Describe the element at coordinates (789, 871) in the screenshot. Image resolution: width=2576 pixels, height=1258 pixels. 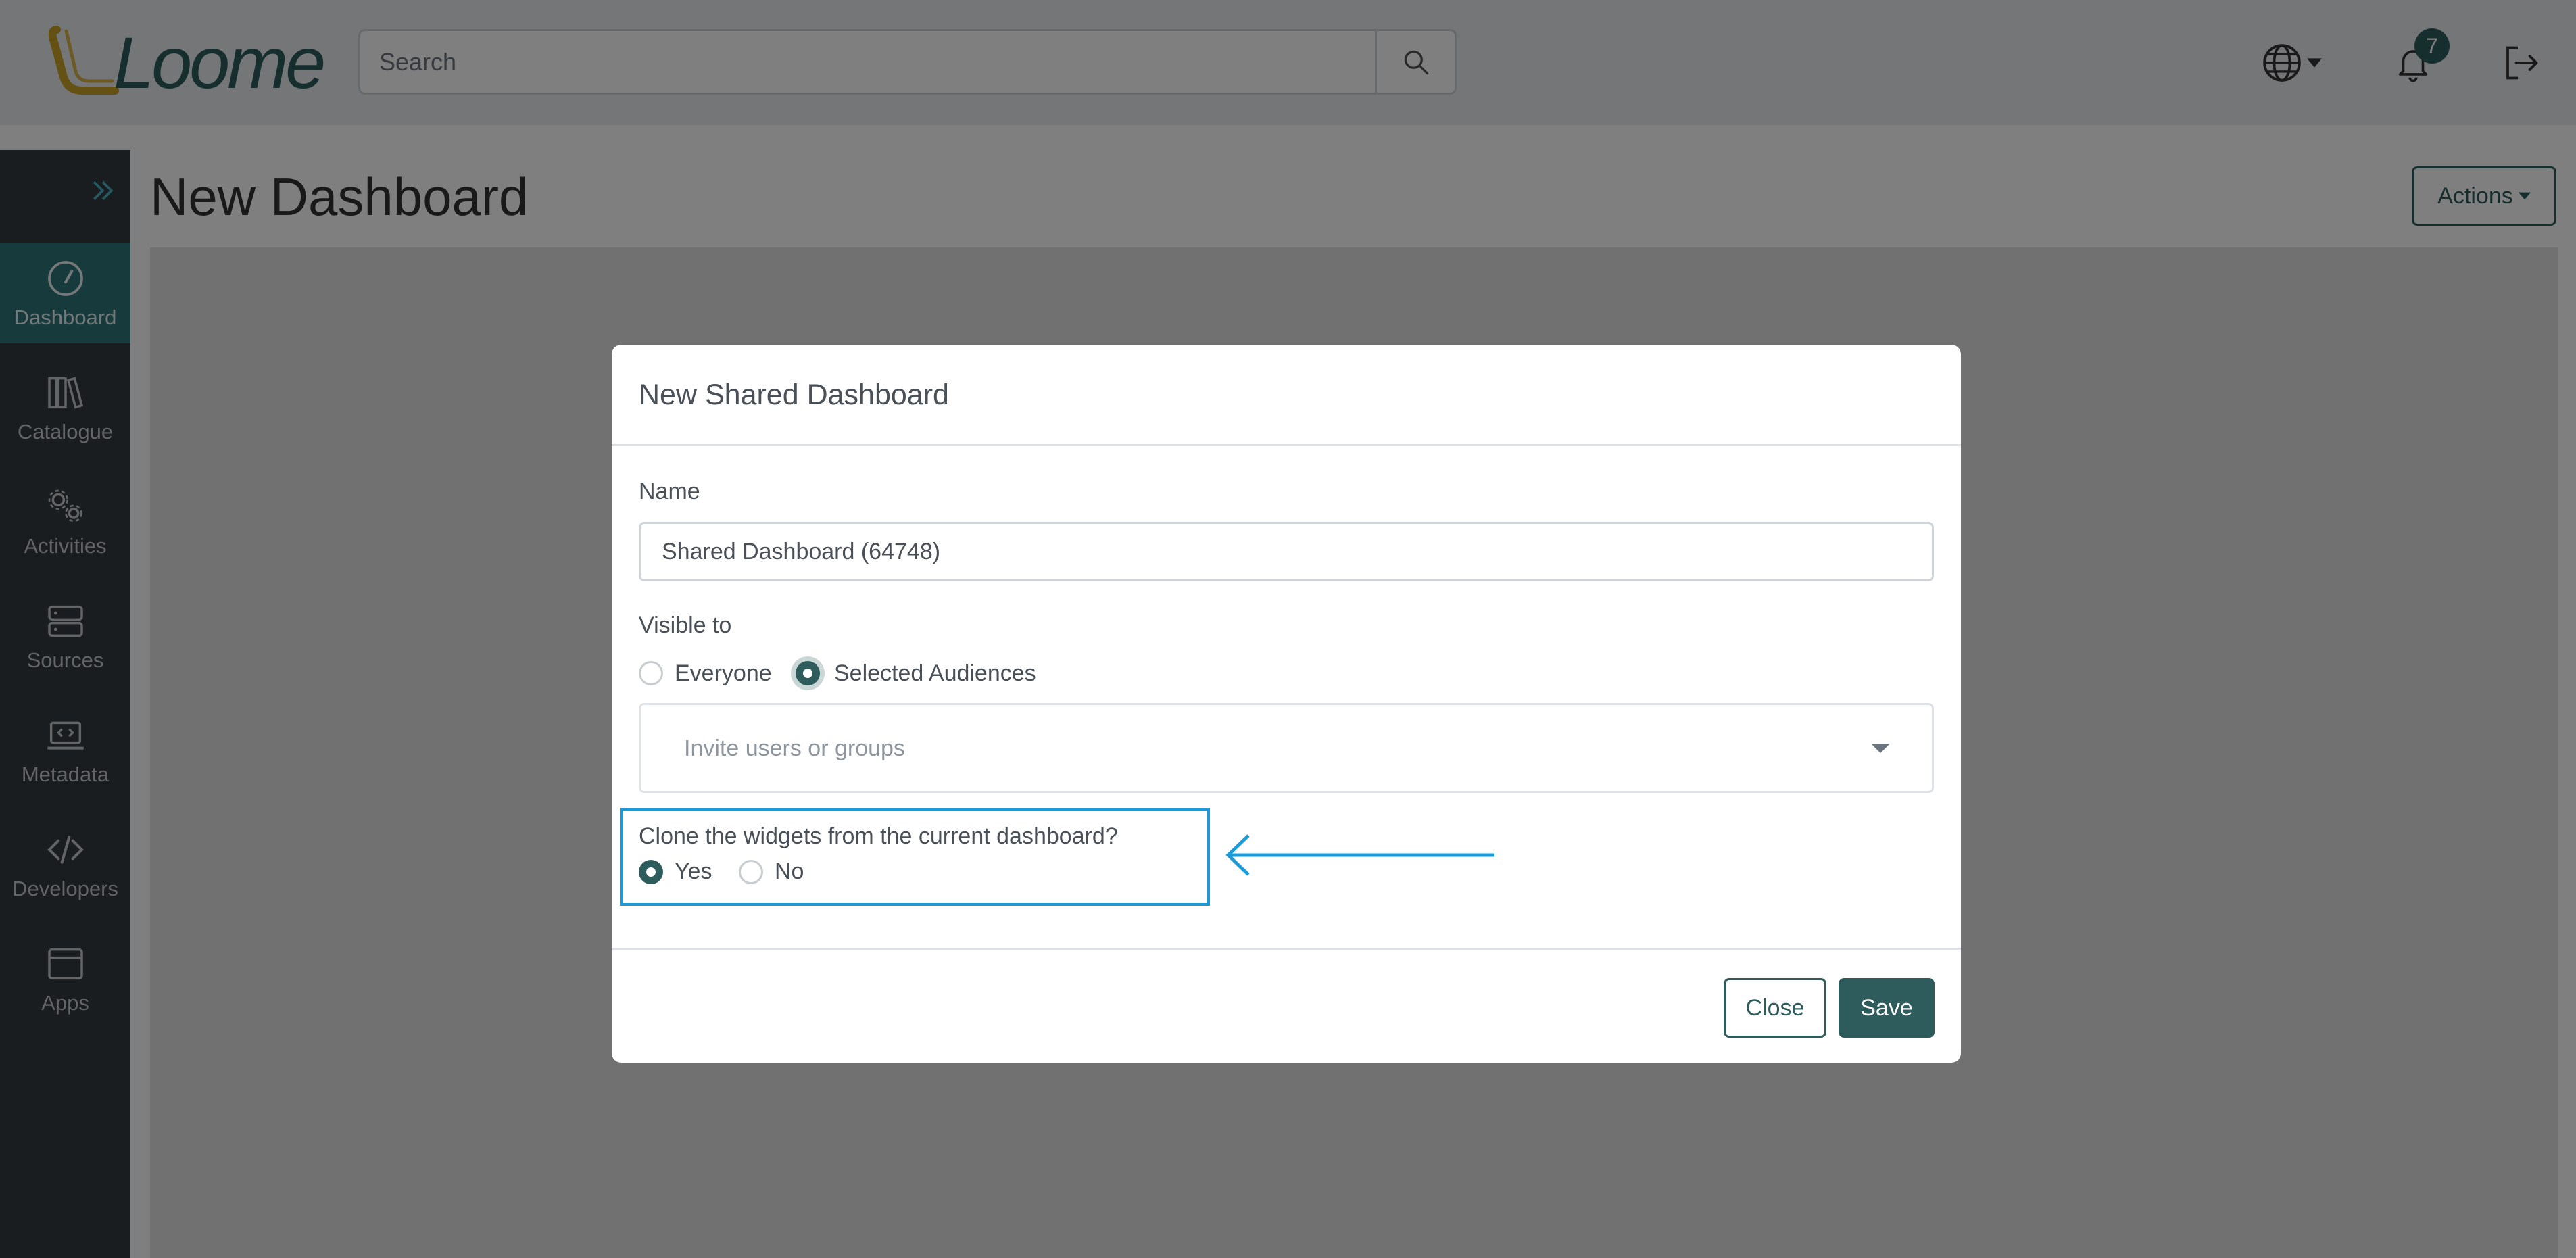
I see `clone-no-label: No` at that location.